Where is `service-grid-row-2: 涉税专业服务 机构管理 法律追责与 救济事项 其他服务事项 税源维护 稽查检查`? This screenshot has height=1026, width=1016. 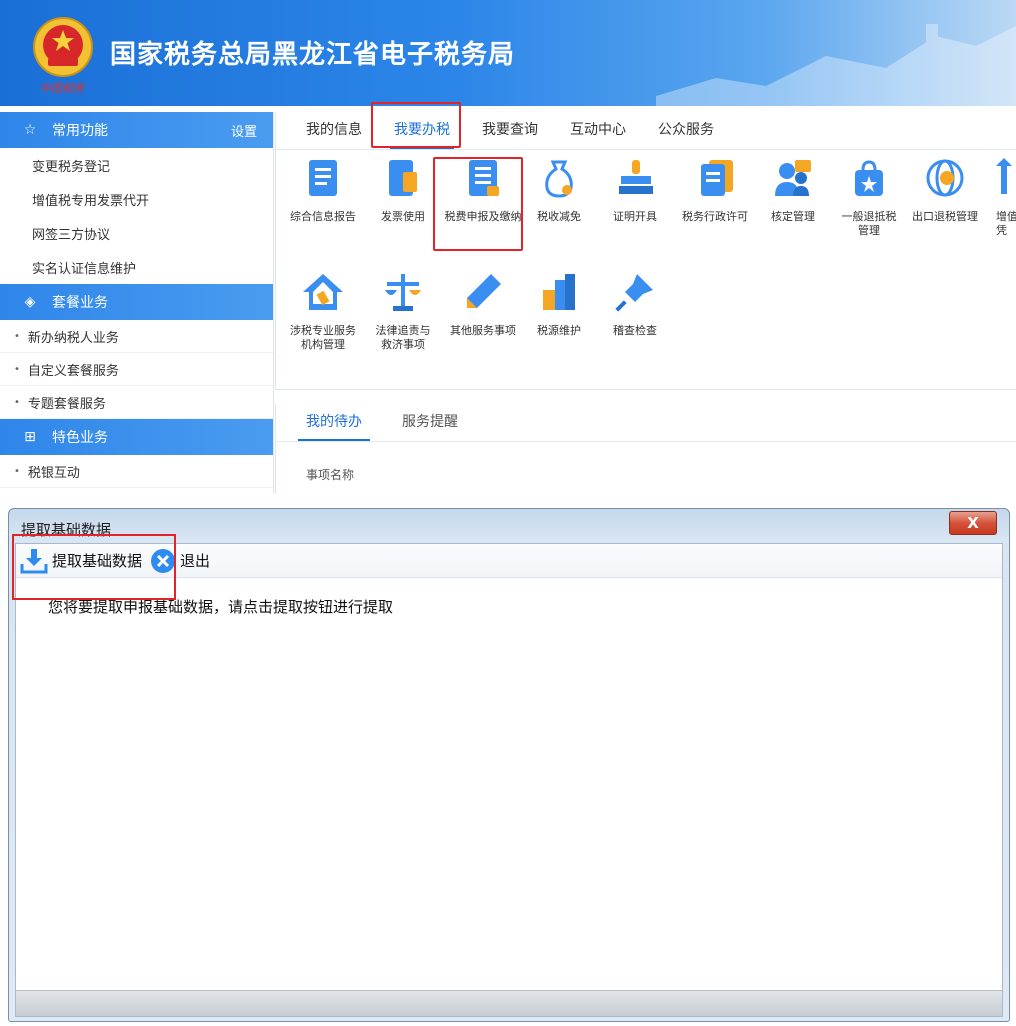
service-grid-row-2: 涉税专业服务 机构管理 法律追责与 救济事项 其他服务事项 税源维护 稽查检查 is located at coordinates (646, 325).